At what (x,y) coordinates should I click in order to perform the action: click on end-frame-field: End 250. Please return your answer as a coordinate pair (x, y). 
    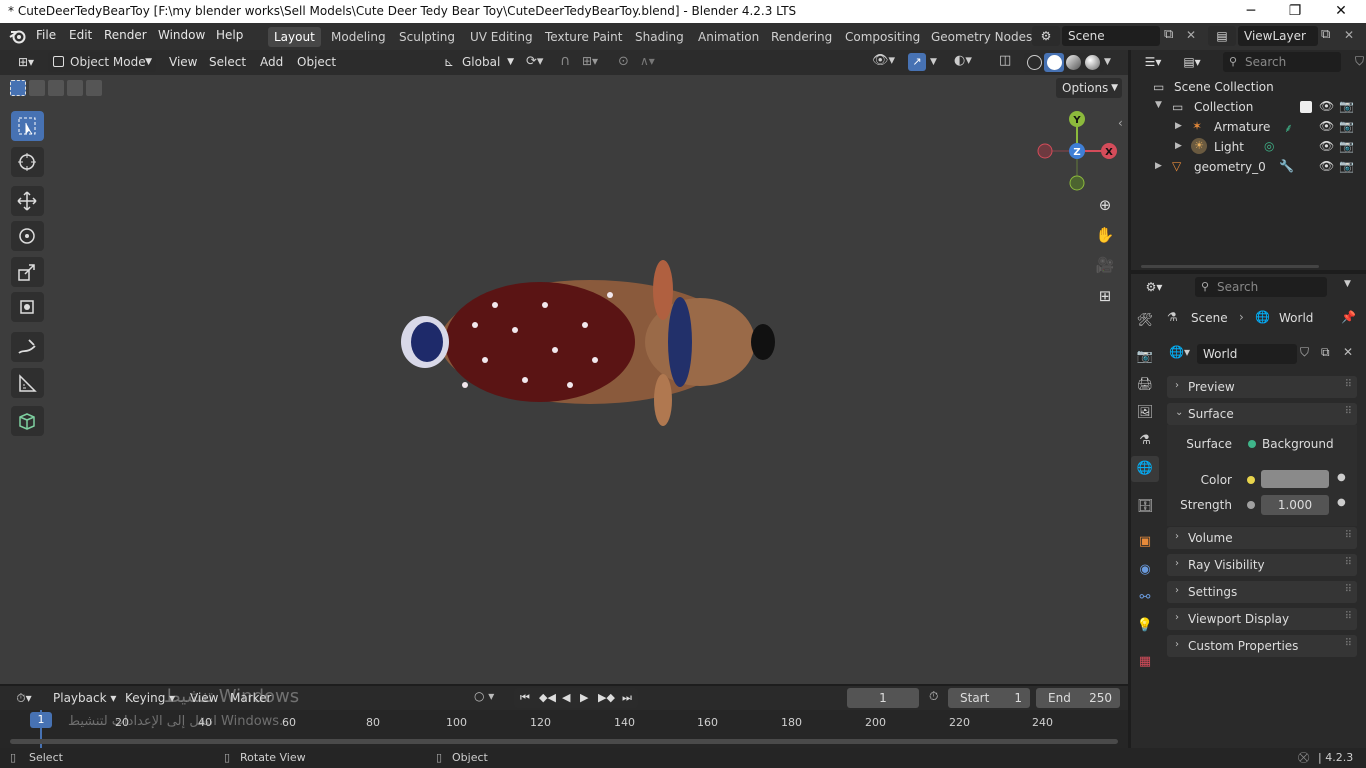
    Looking at the image, I should click on (1078, 698).